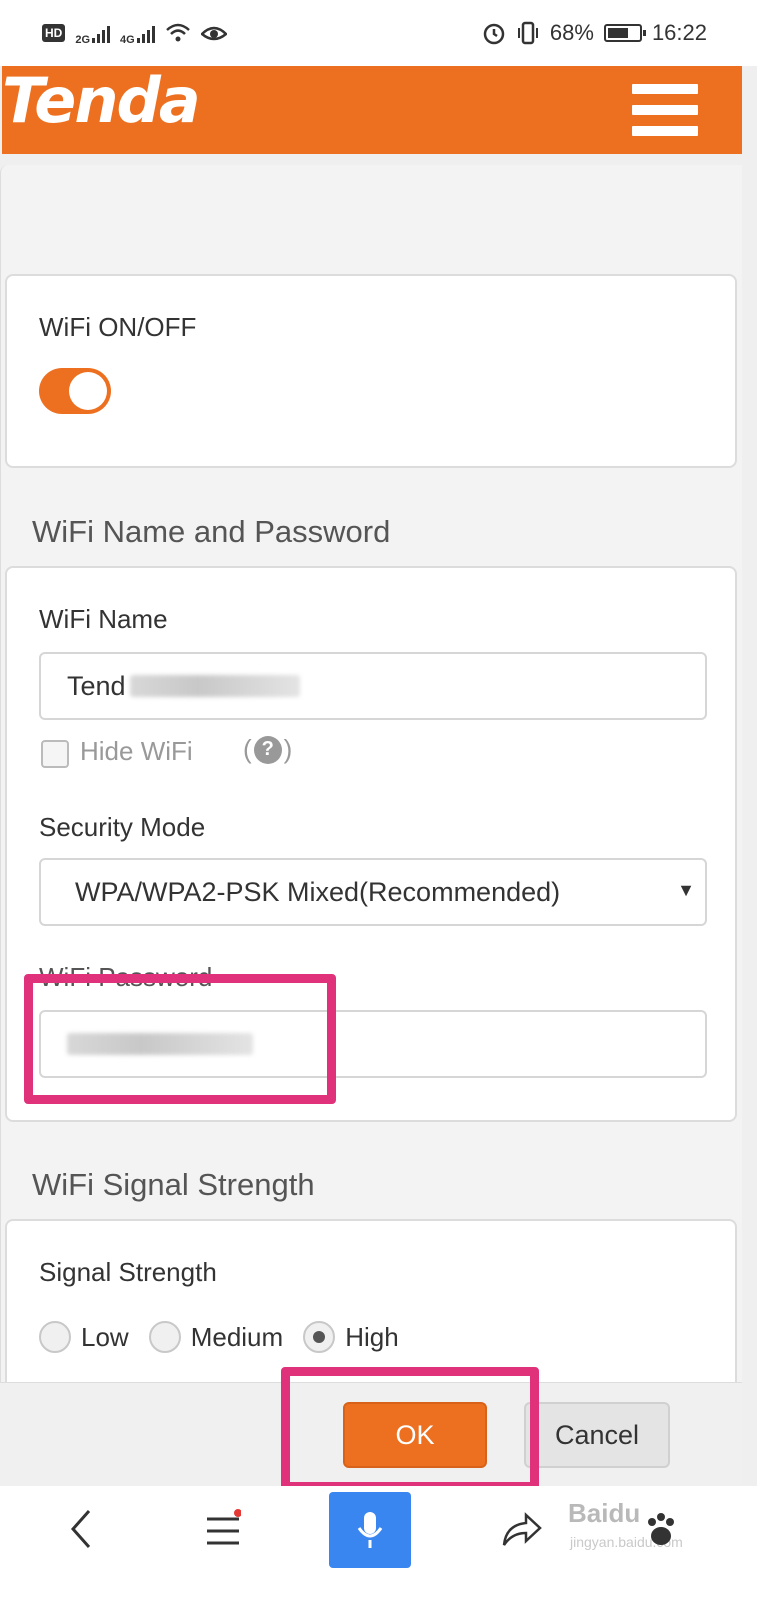 The image size is (757, 1600). I want to click on wifi-name-visible-text: Tend, so click(96, 685).